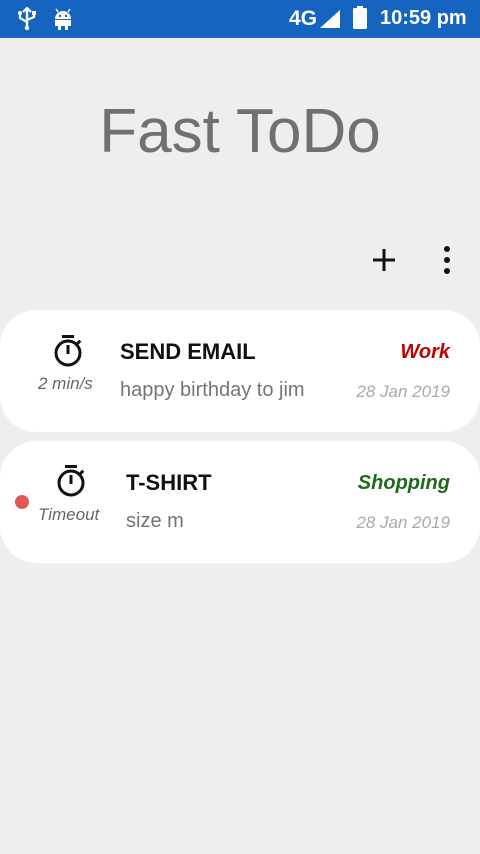 The height and width of the screenshot is (854, 480). I want to click on status-bar: 4G 10:59 pm, so click(240, 19).